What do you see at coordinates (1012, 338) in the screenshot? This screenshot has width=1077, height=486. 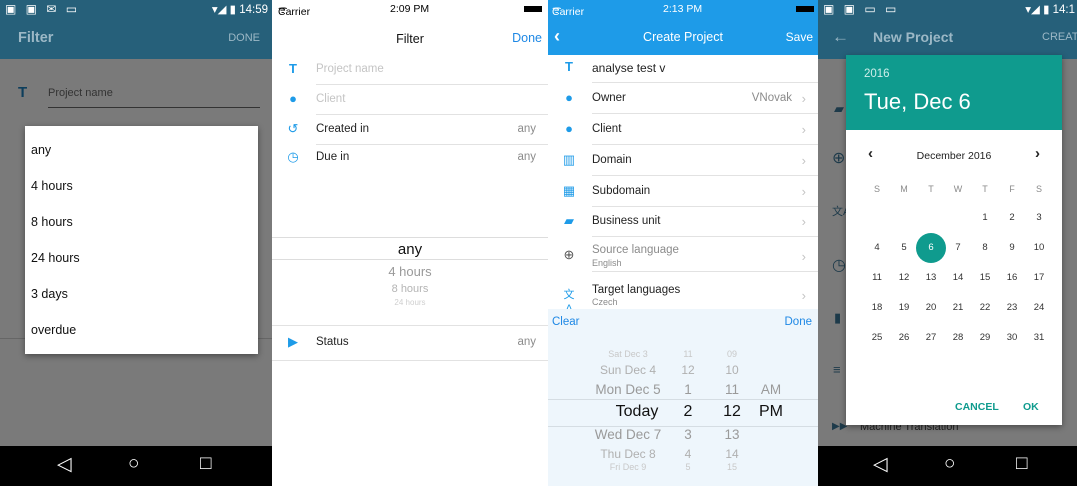 I see `calendar-day: 30` at bounding box center [1012, 338].